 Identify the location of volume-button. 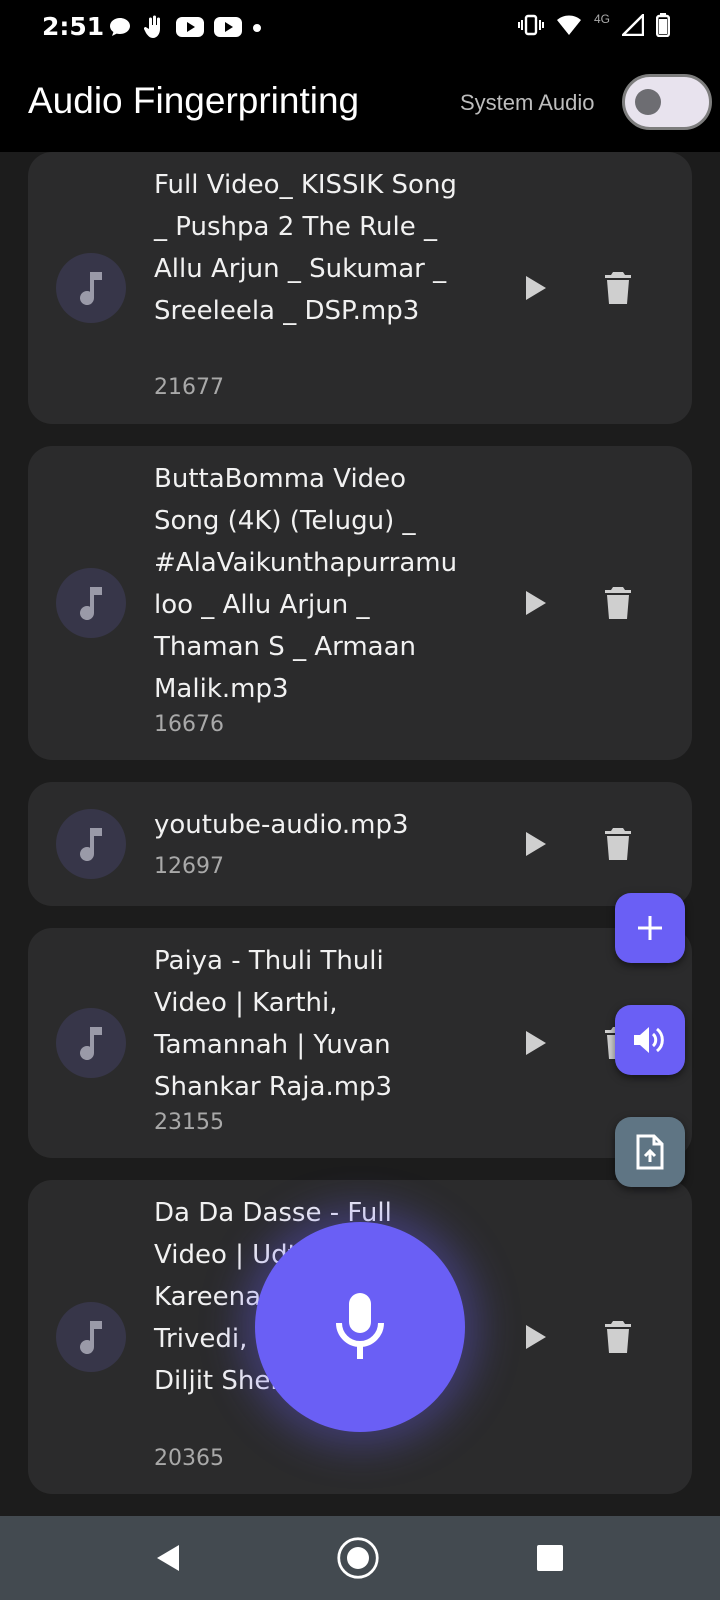
(650, 1040).